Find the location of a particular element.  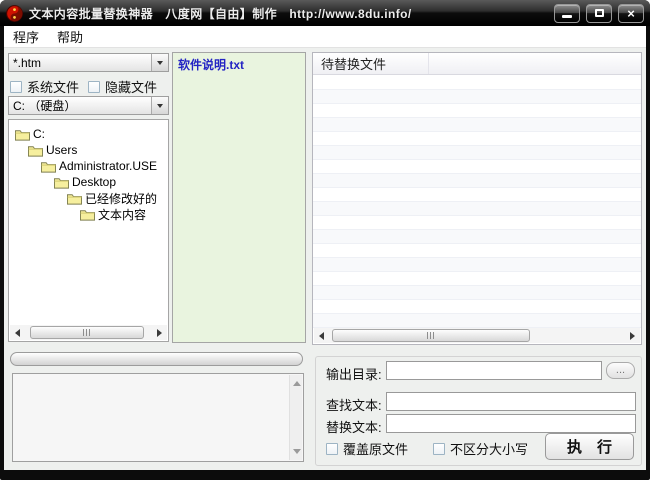

find-text-label: 查找文本: is located at coordinates (354, 405).